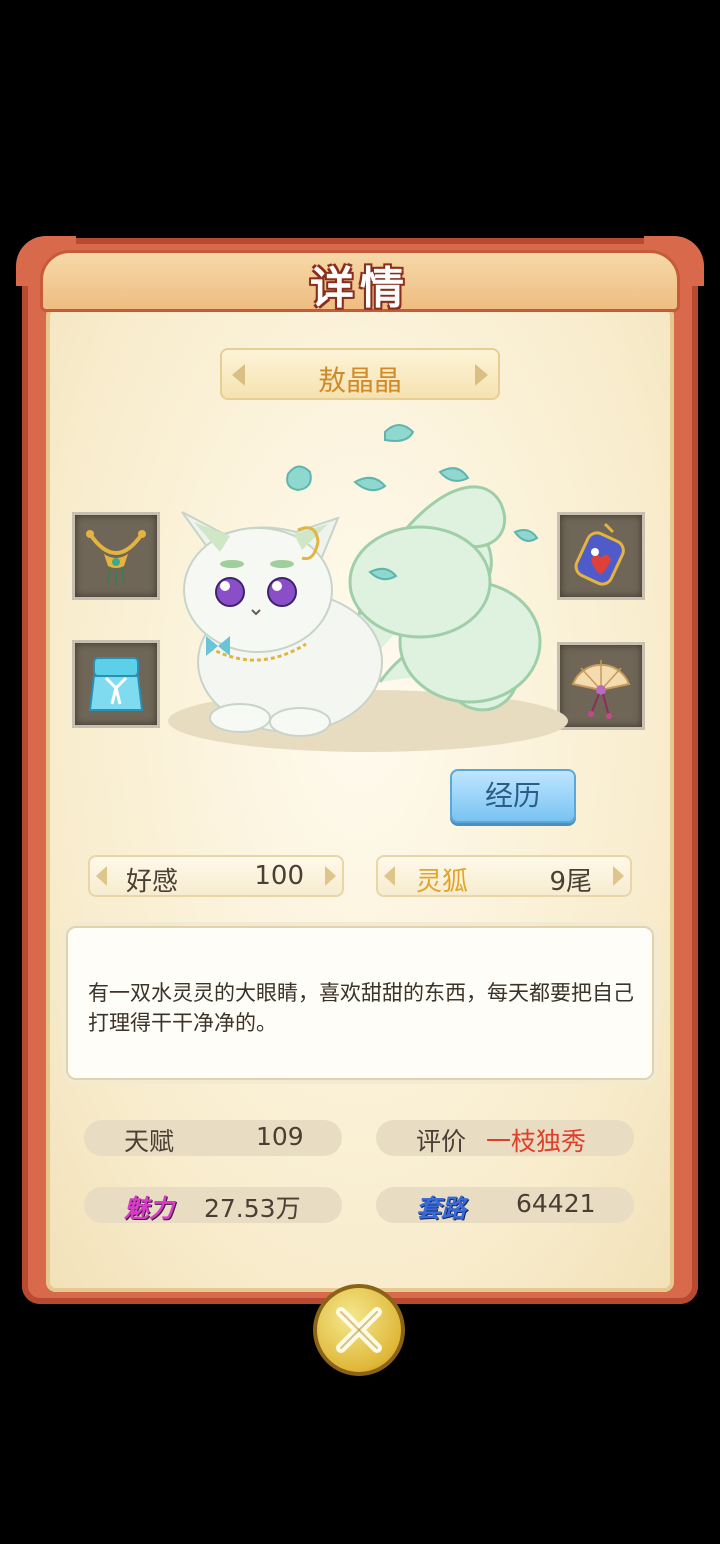 The image size is (720, 1544). What do you see at coordinates (505, 1205) in the screenshot?
I see `tactics-stat: 套路 64421` at bounding box center [505, 1205].